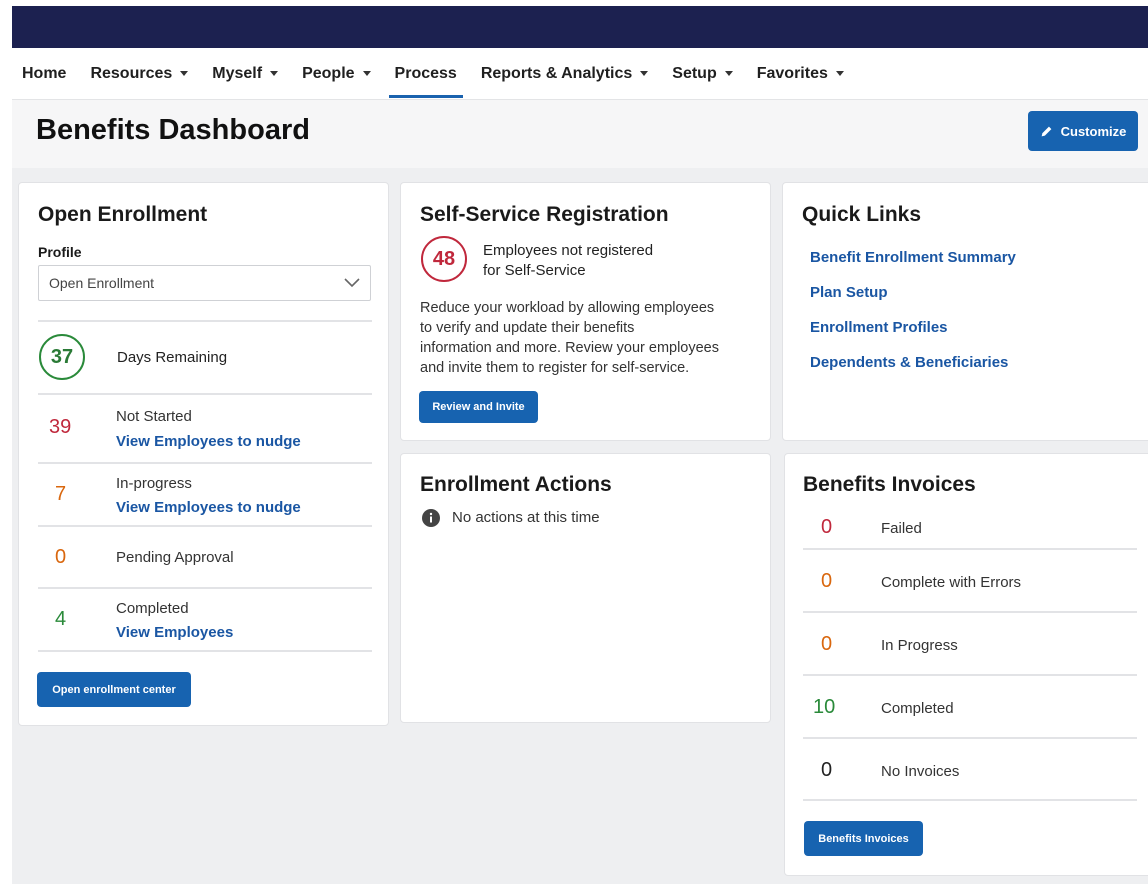  I want to click on open-enrollment-center-button: Open enrollment center, so click(114, 689).